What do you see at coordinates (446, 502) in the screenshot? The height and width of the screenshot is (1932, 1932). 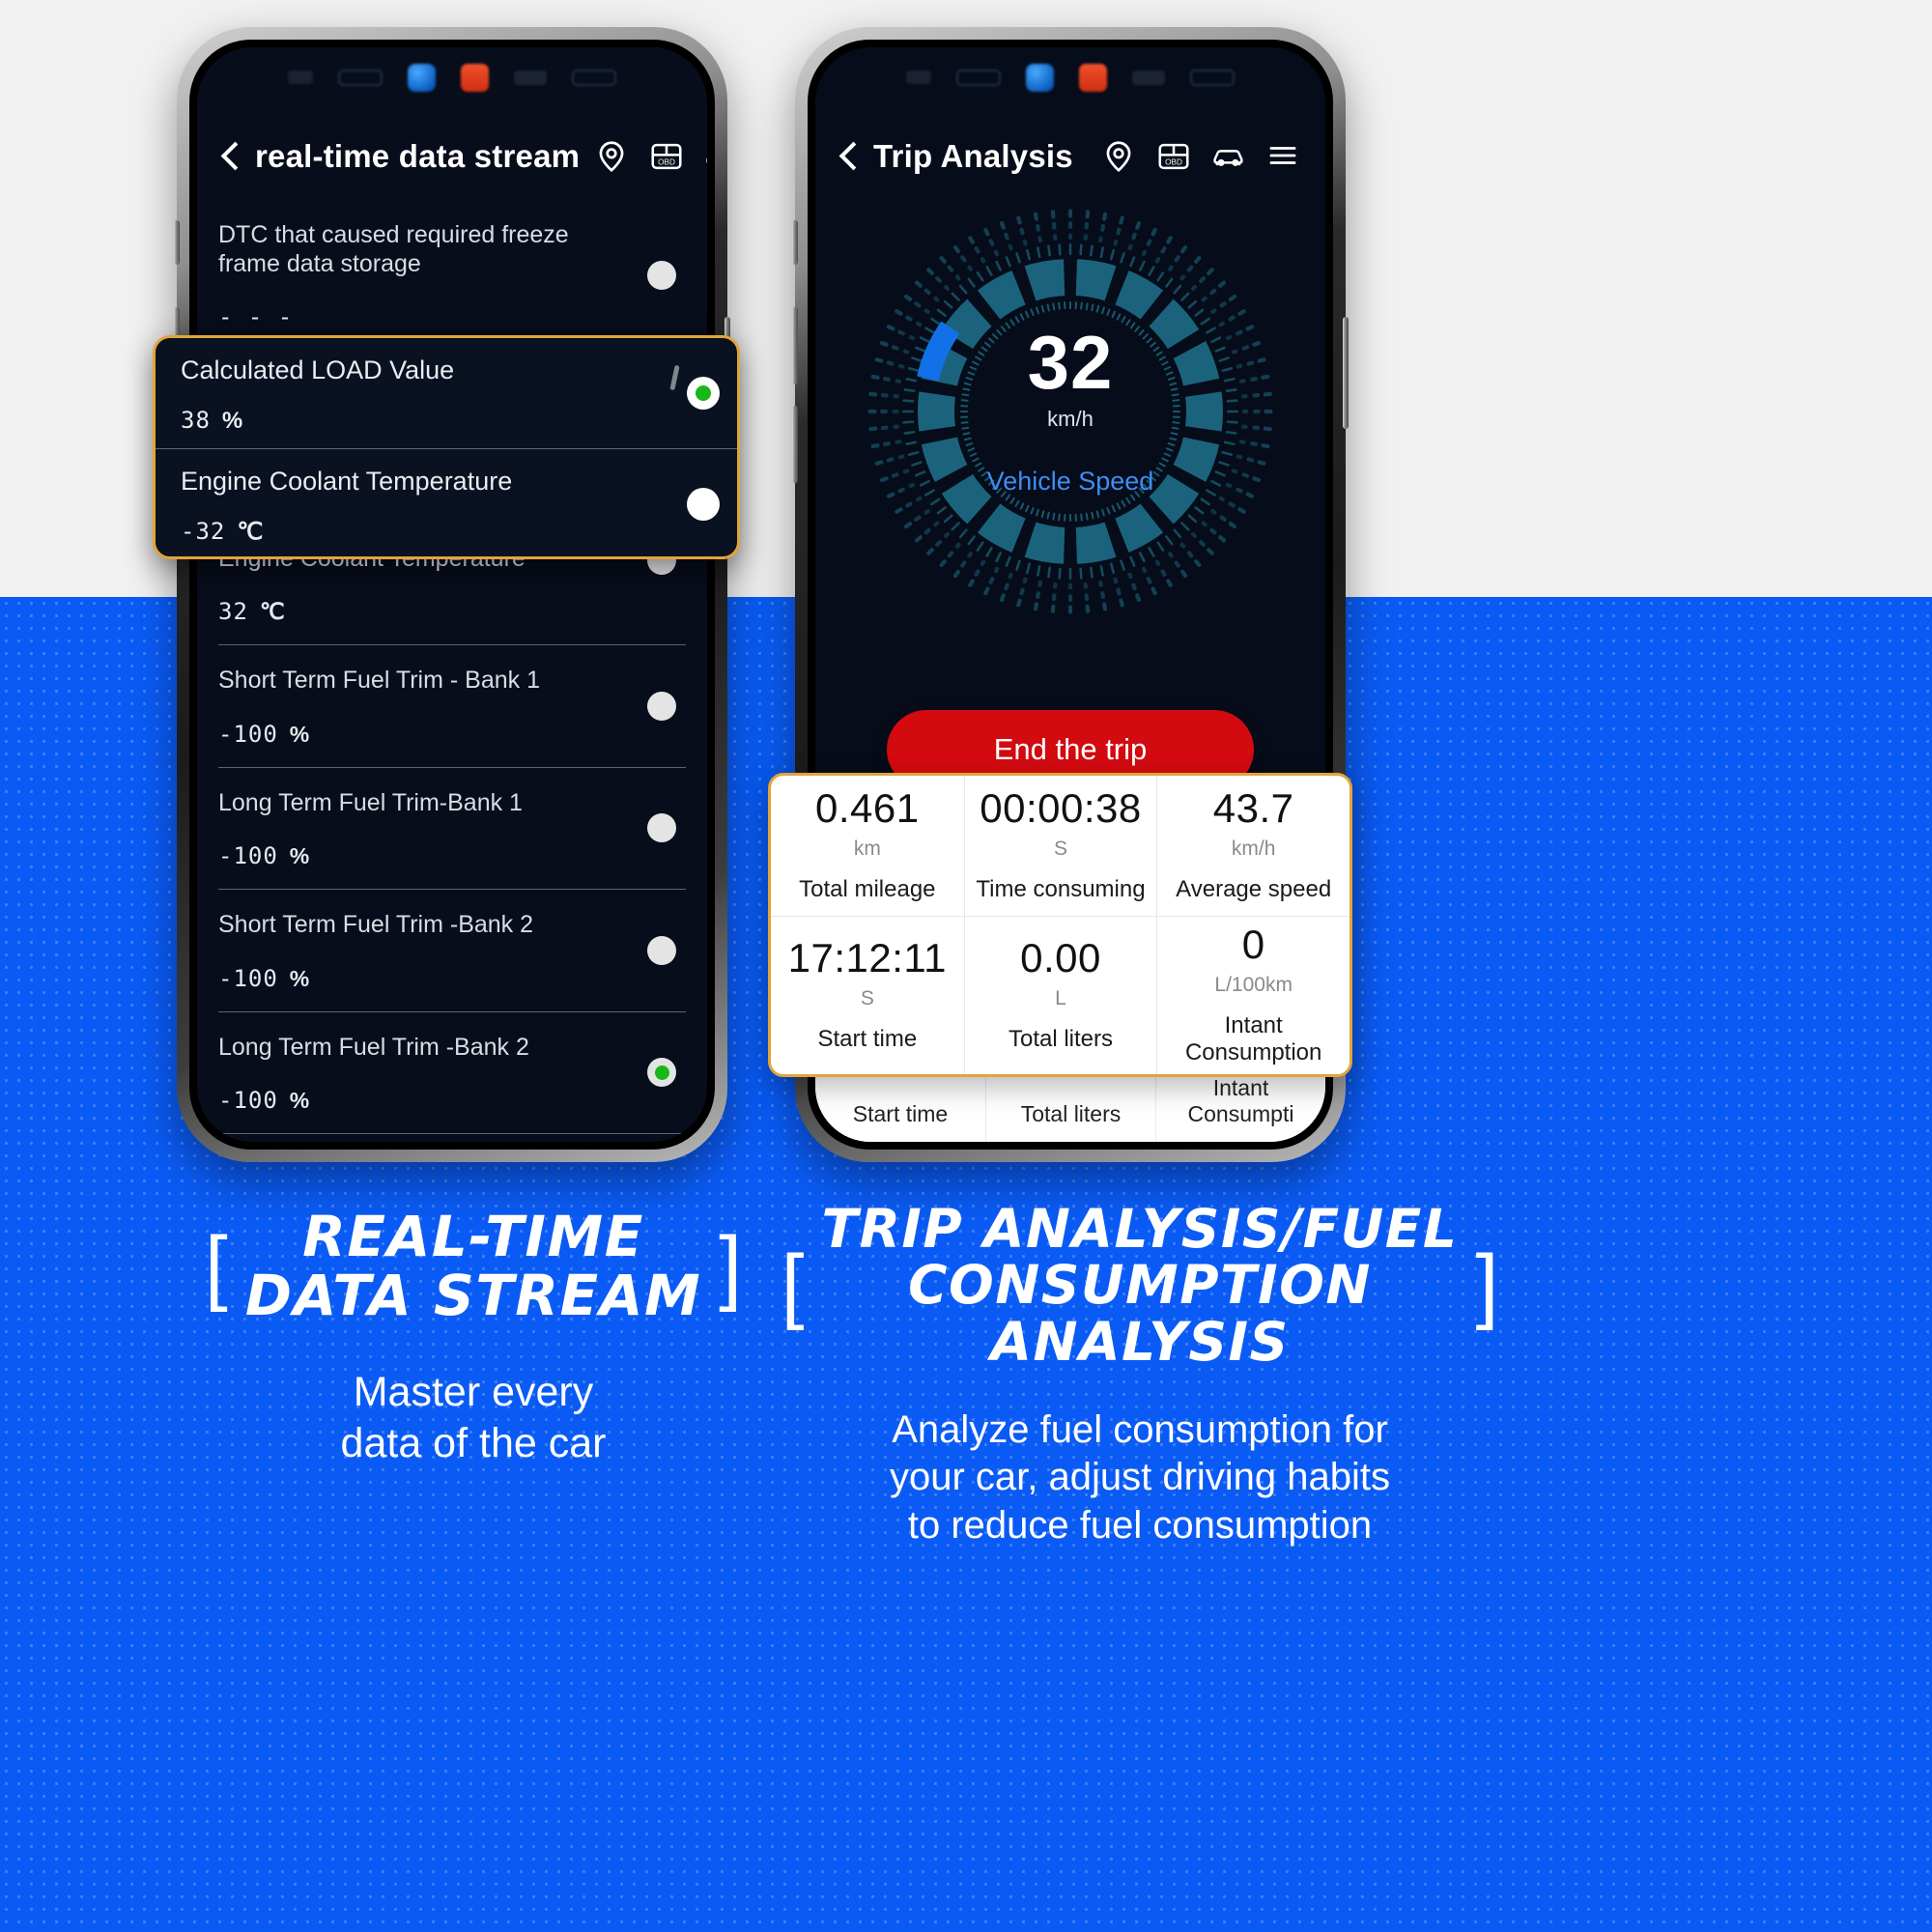 I see `popup-row-engine-coolant-temperature: Engine Coolant Temperature -32 ℃` at bounding box center [446, 502].